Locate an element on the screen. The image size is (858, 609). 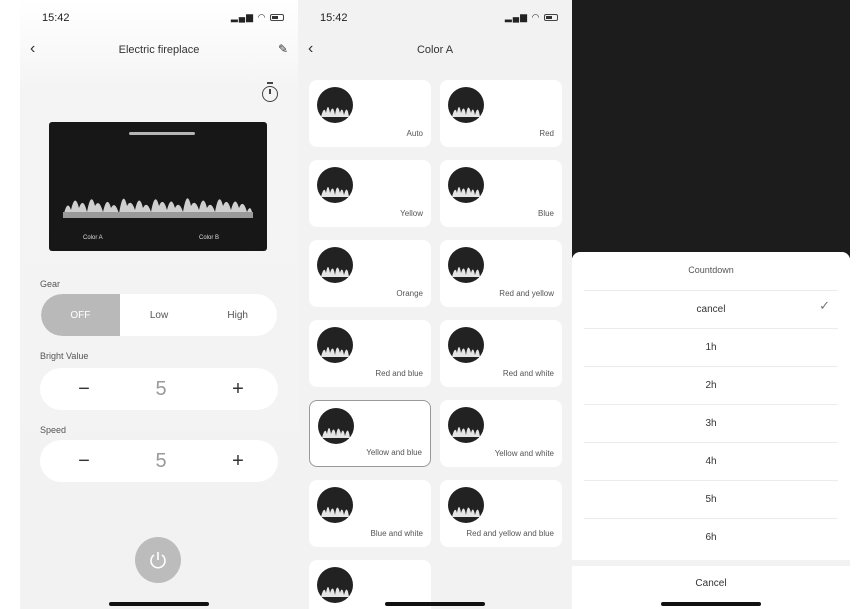
sheet-title: Countdown is located at coordinates (711, 270).